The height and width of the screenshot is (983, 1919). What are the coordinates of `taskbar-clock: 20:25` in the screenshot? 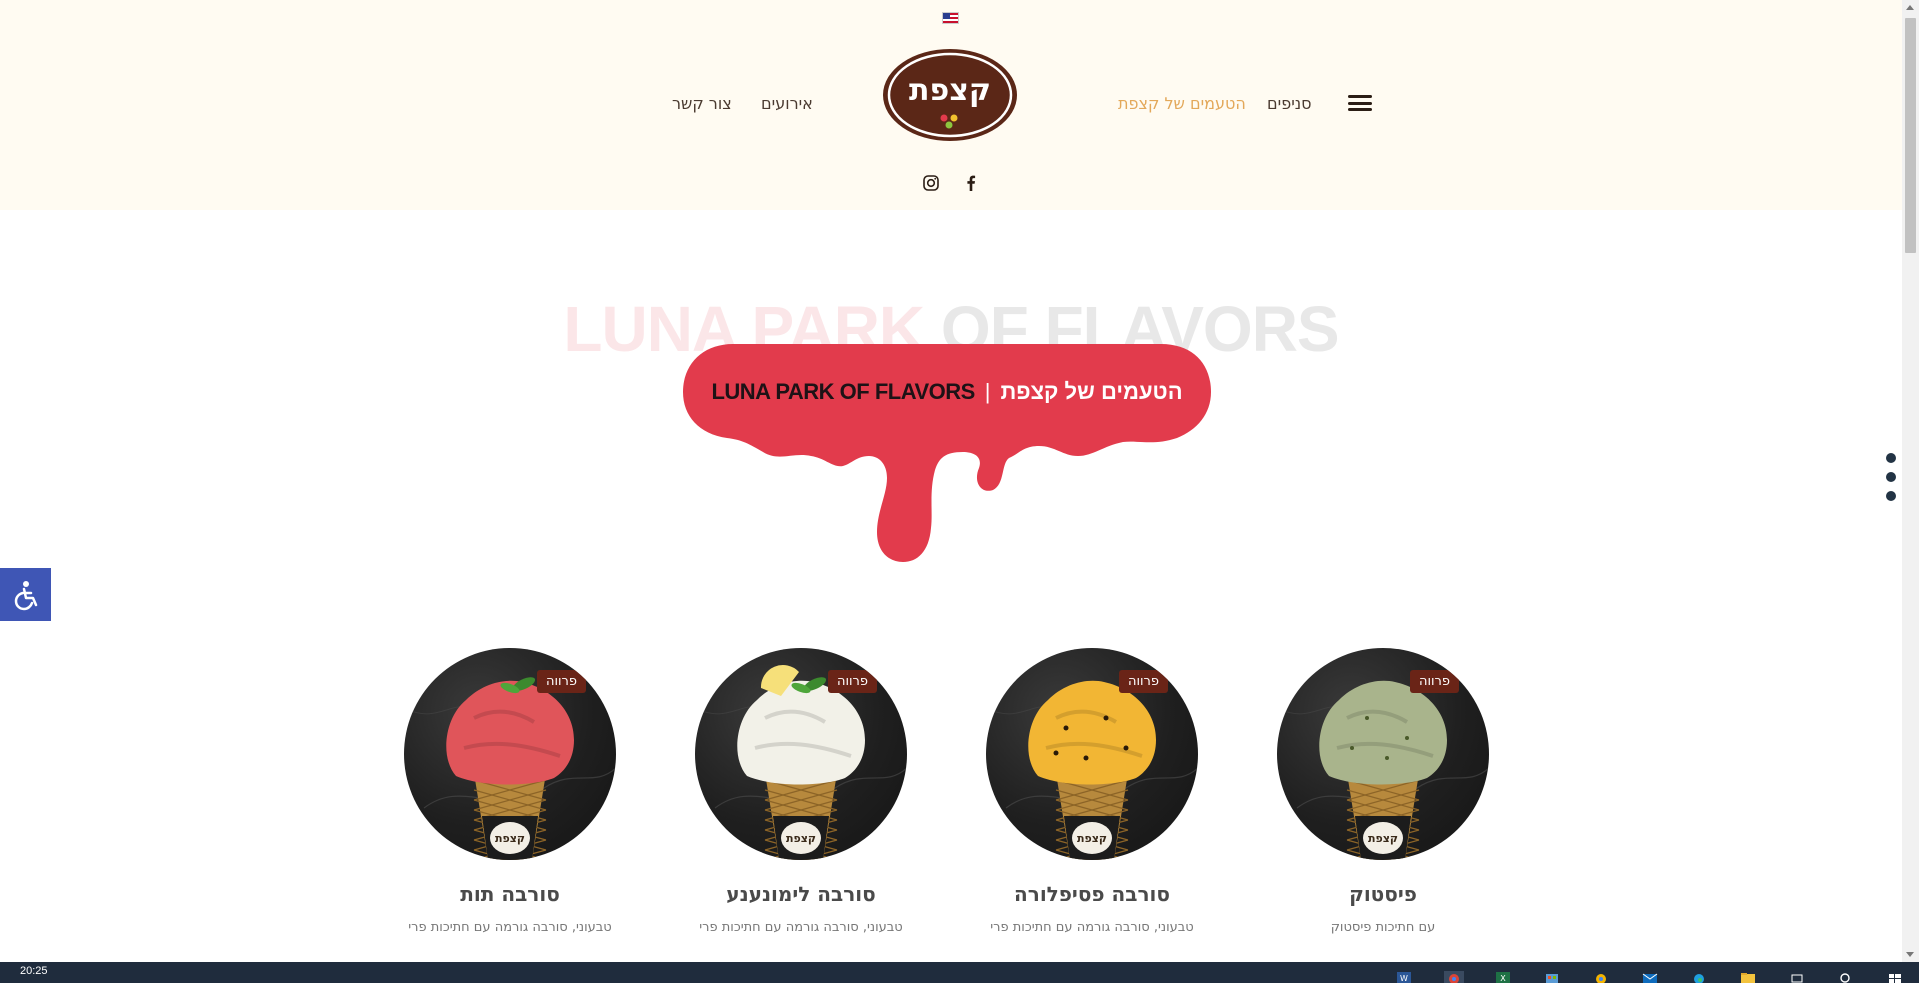 It's located at (34, 971).